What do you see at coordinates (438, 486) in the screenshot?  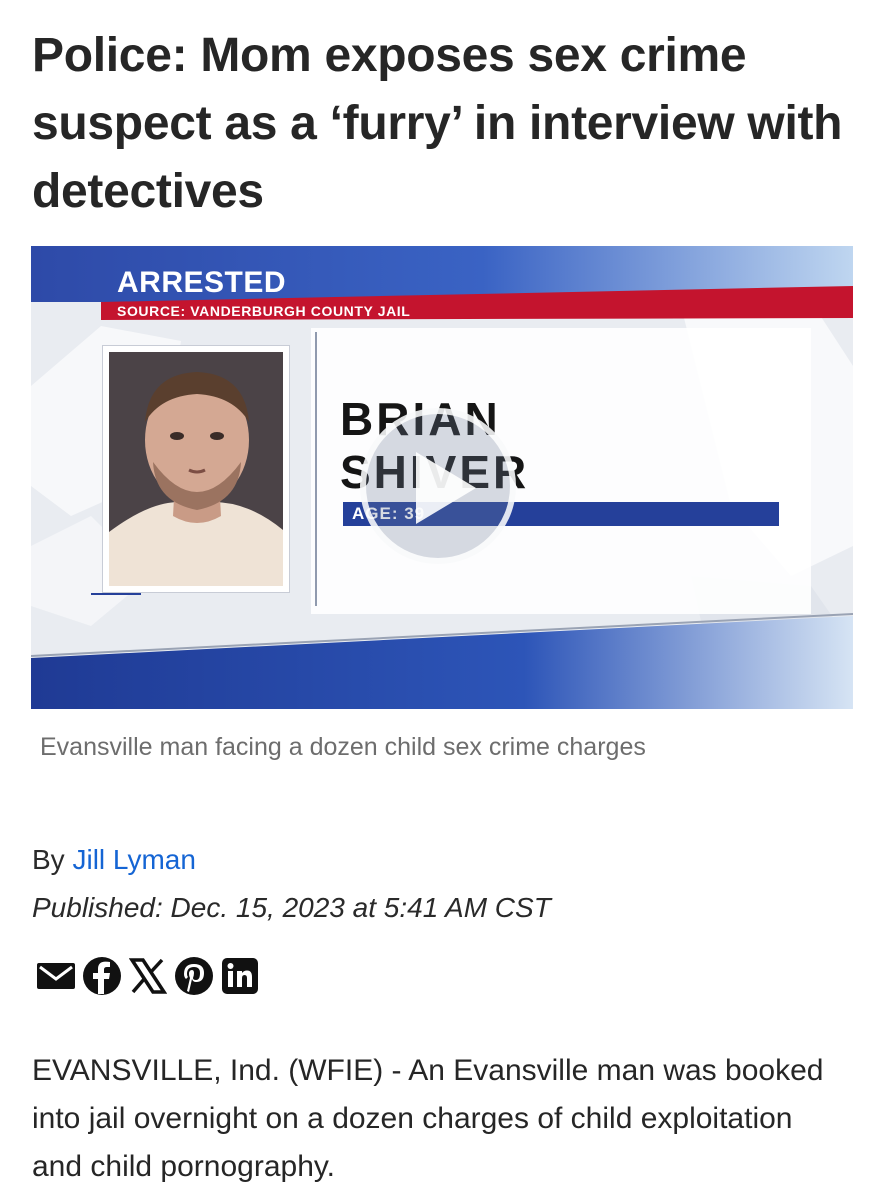 I see `play-icon` at bounding box center [438, 486].